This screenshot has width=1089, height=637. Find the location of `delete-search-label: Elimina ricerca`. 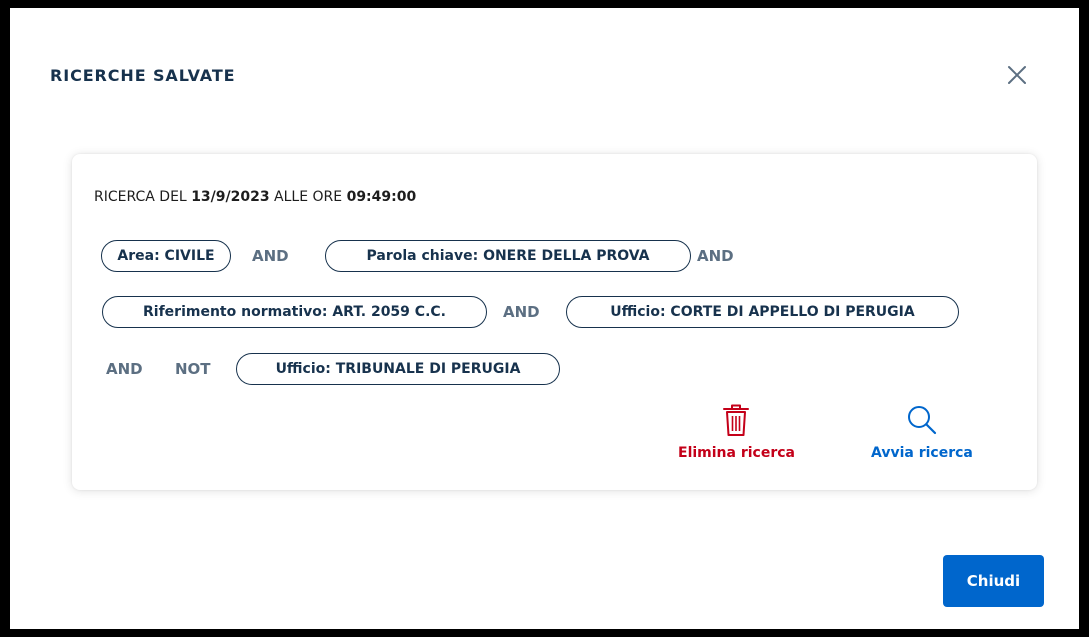

delete-search-label: Elimina ricerca is located at coordinates (736, 453).